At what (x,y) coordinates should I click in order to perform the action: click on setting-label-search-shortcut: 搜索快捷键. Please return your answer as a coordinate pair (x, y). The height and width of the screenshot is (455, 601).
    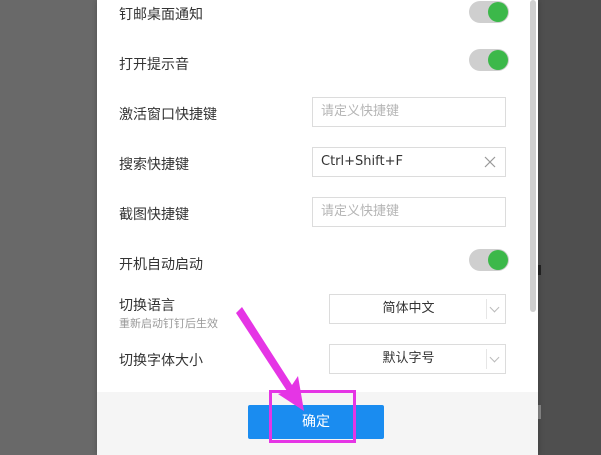
    Looking at the image, I should click on (154, 165).